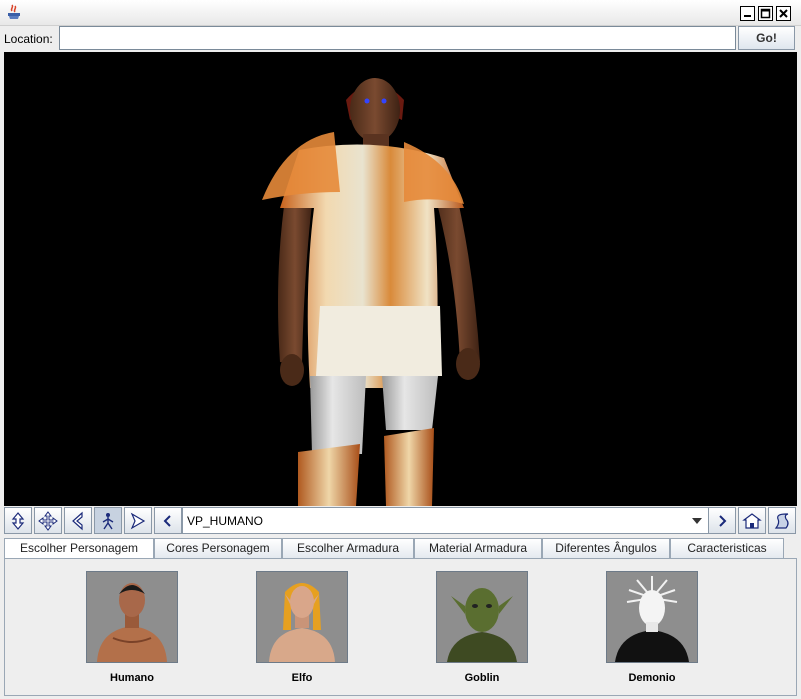 Image resolution: width=801 pixels, height=699 pixels. I want to click on humano-thumbnail, so click(132, 617).